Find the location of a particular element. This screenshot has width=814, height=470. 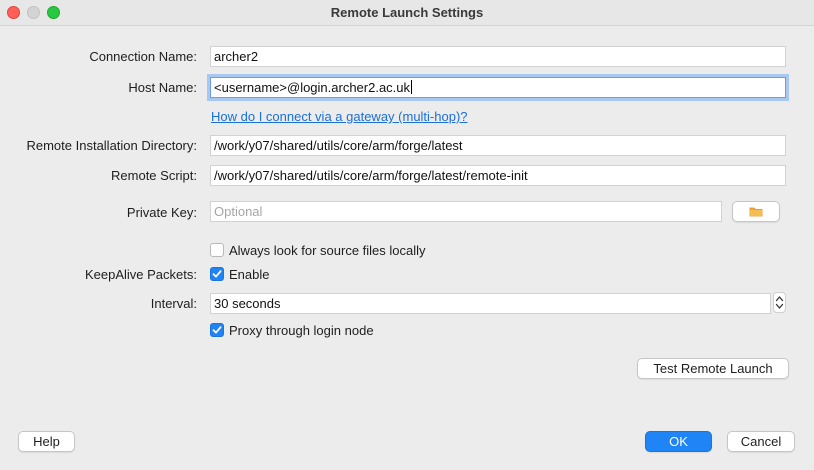

private-key-field: Optional is located at coordinates (466, 211).